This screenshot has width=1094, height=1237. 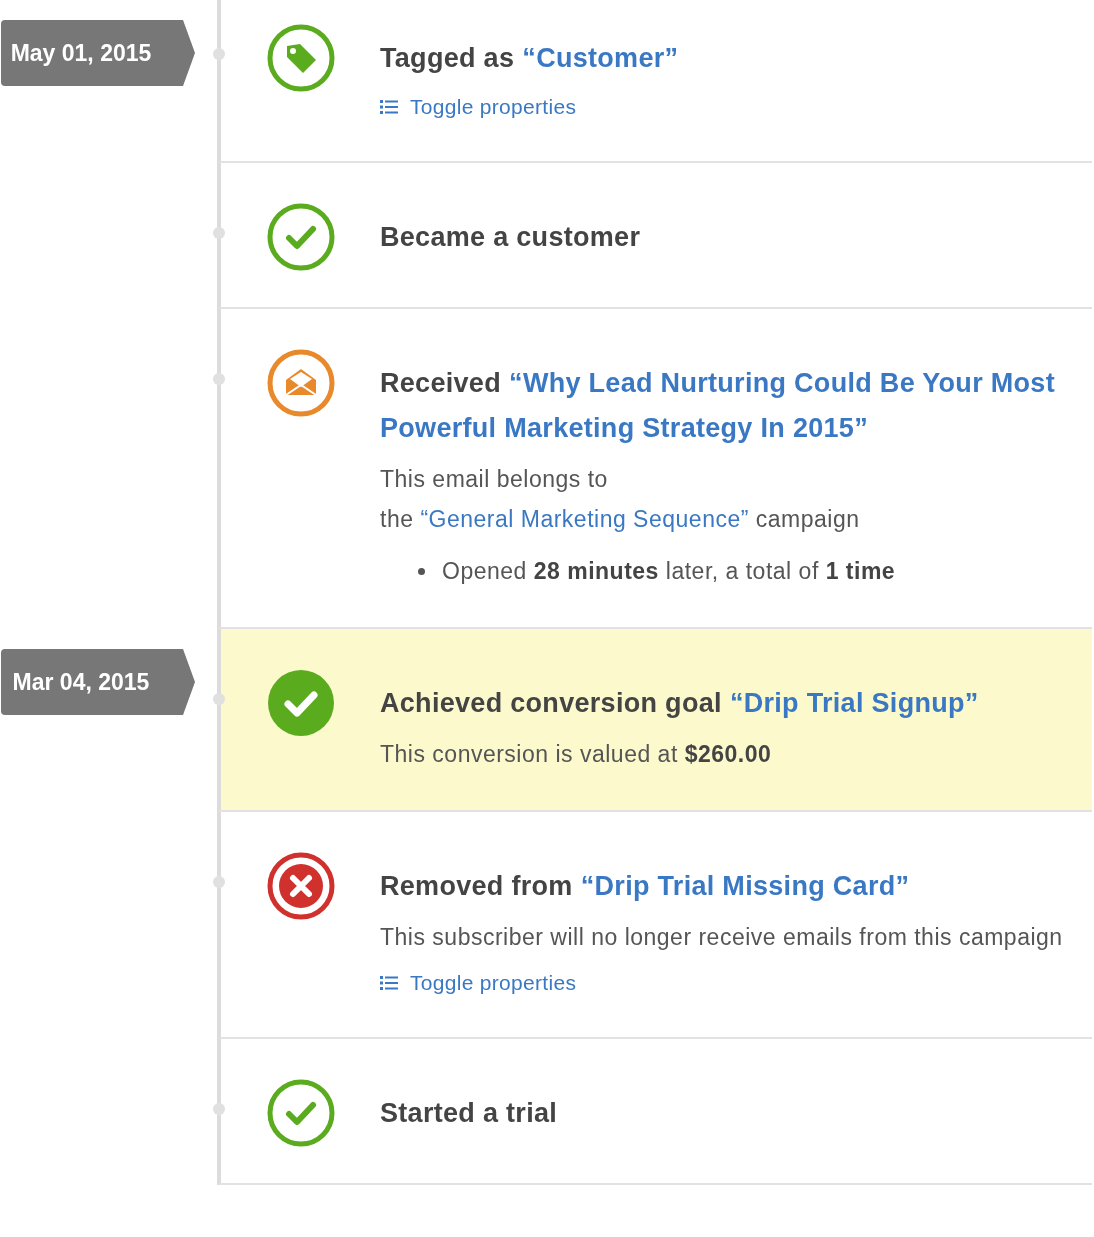 I want to click on event-title: Became a customer, so click(x=511, y=237).